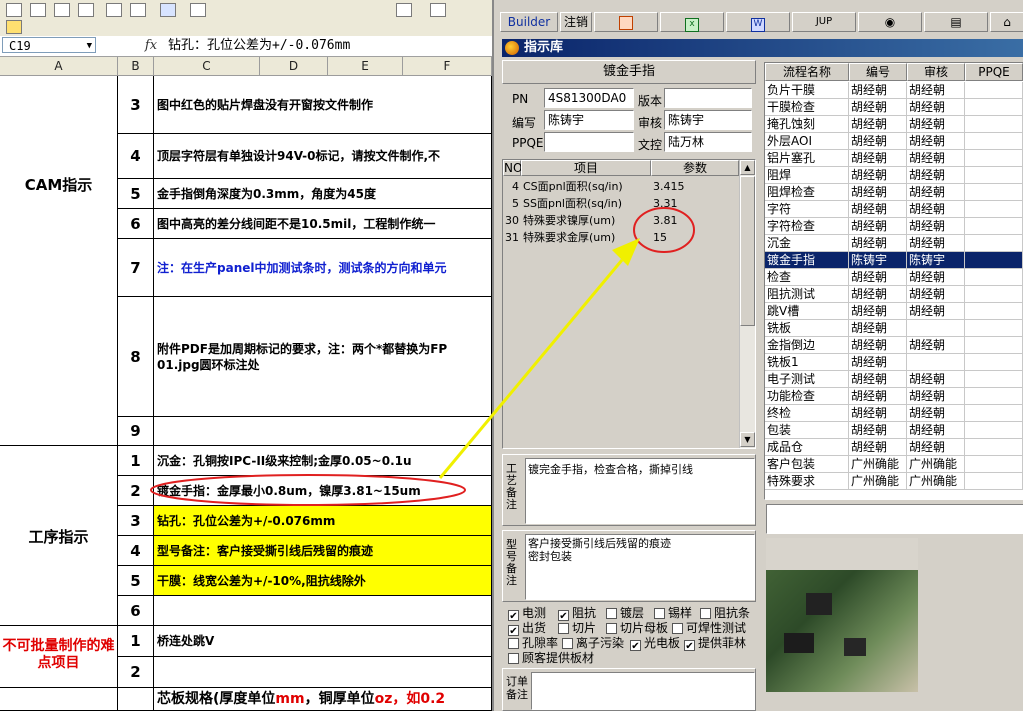 Image resolution: width=1023 pixels, height=711 pixels. I want to click on pointer-arrow-head, so click(626, 252).